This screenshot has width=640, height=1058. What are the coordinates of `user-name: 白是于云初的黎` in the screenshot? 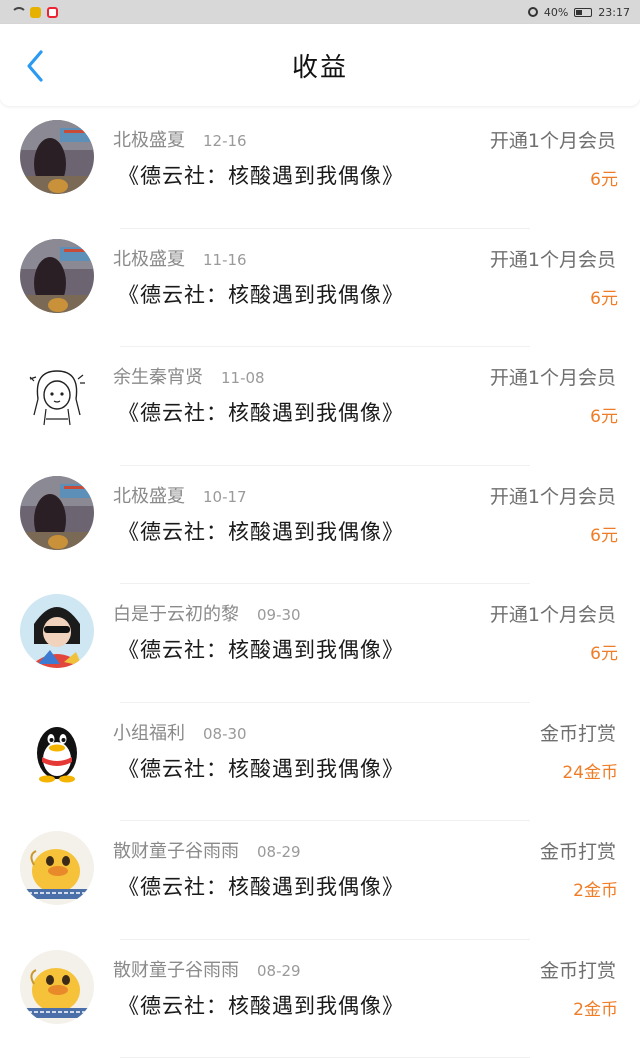 It's located at (176, 614).